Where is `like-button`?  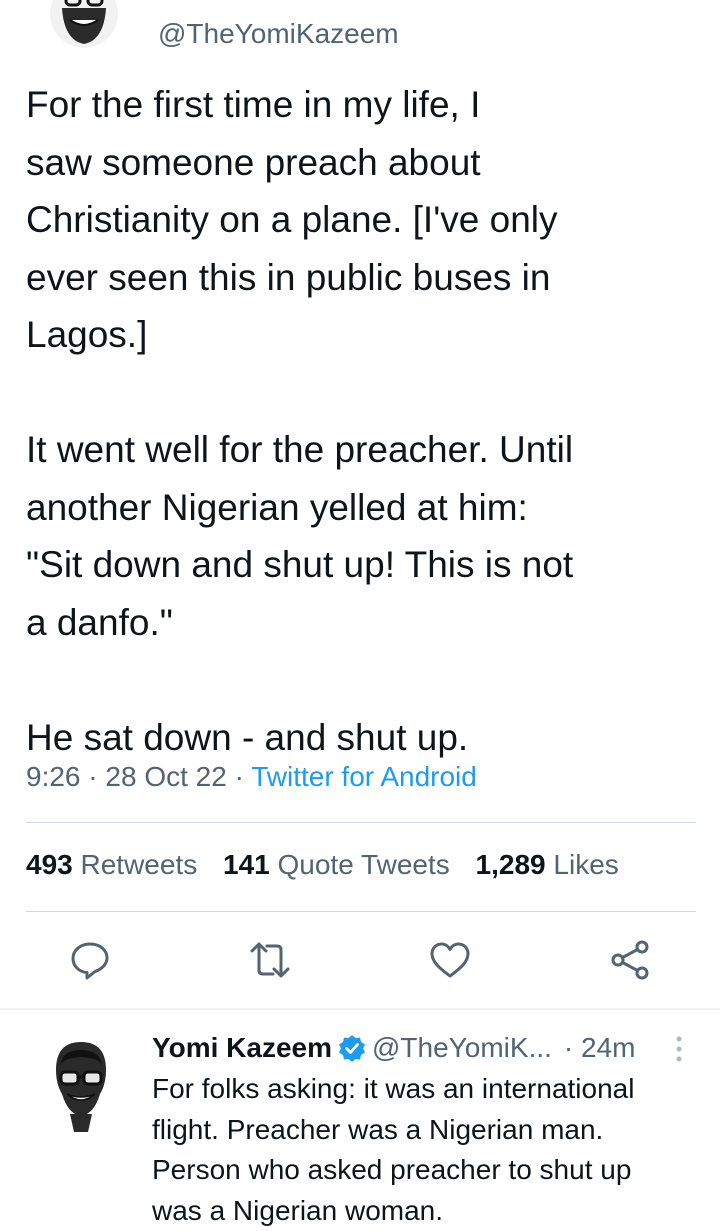
like-button is located at coordinates (450, 960).